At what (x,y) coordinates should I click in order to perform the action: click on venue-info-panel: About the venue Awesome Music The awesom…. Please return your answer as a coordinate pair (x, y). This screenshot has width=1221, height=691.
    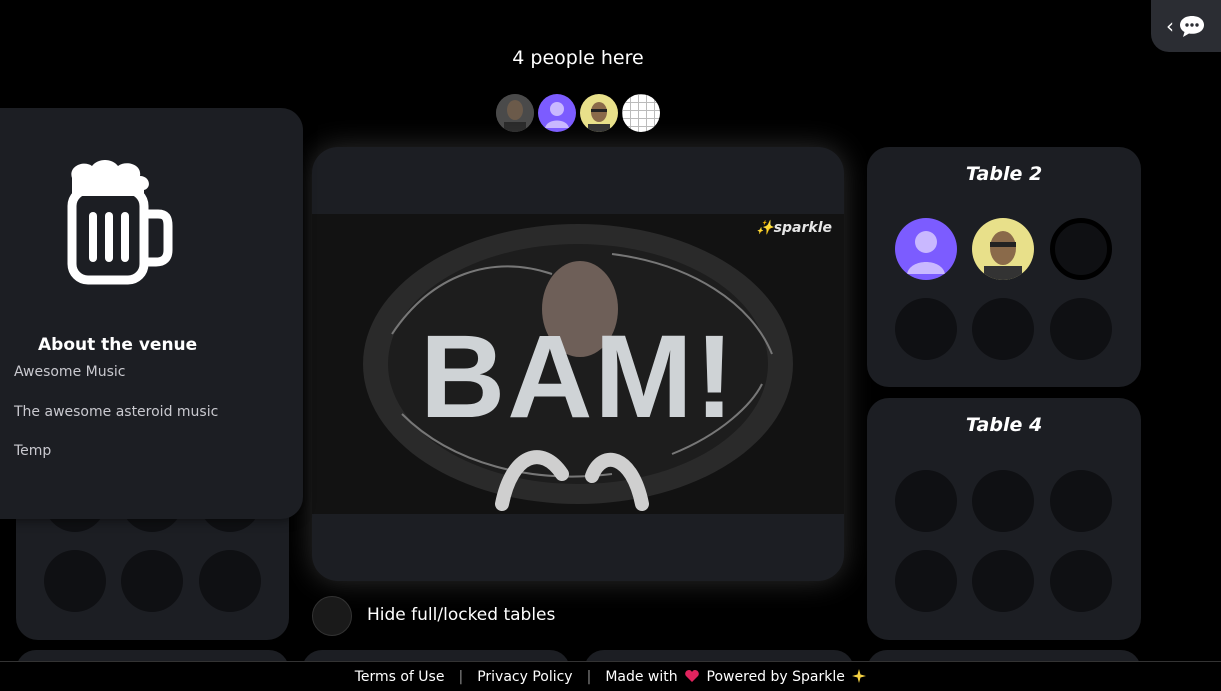
    Looking at the image, I should click on (151, 313).